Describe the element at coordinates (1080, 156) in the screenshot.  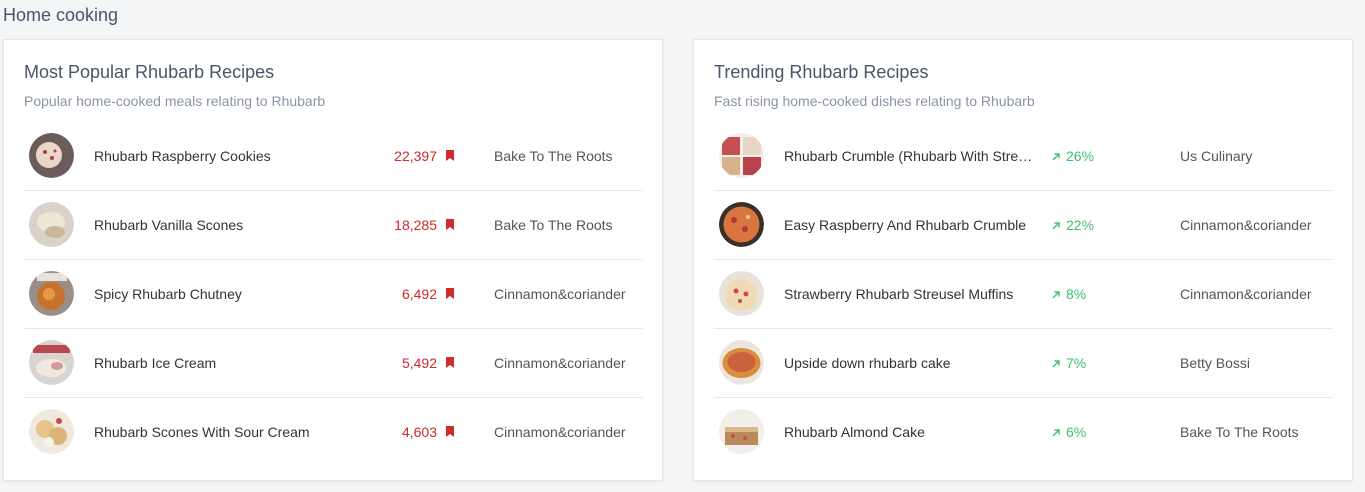
I see `trend-percent: 26%` at that location.